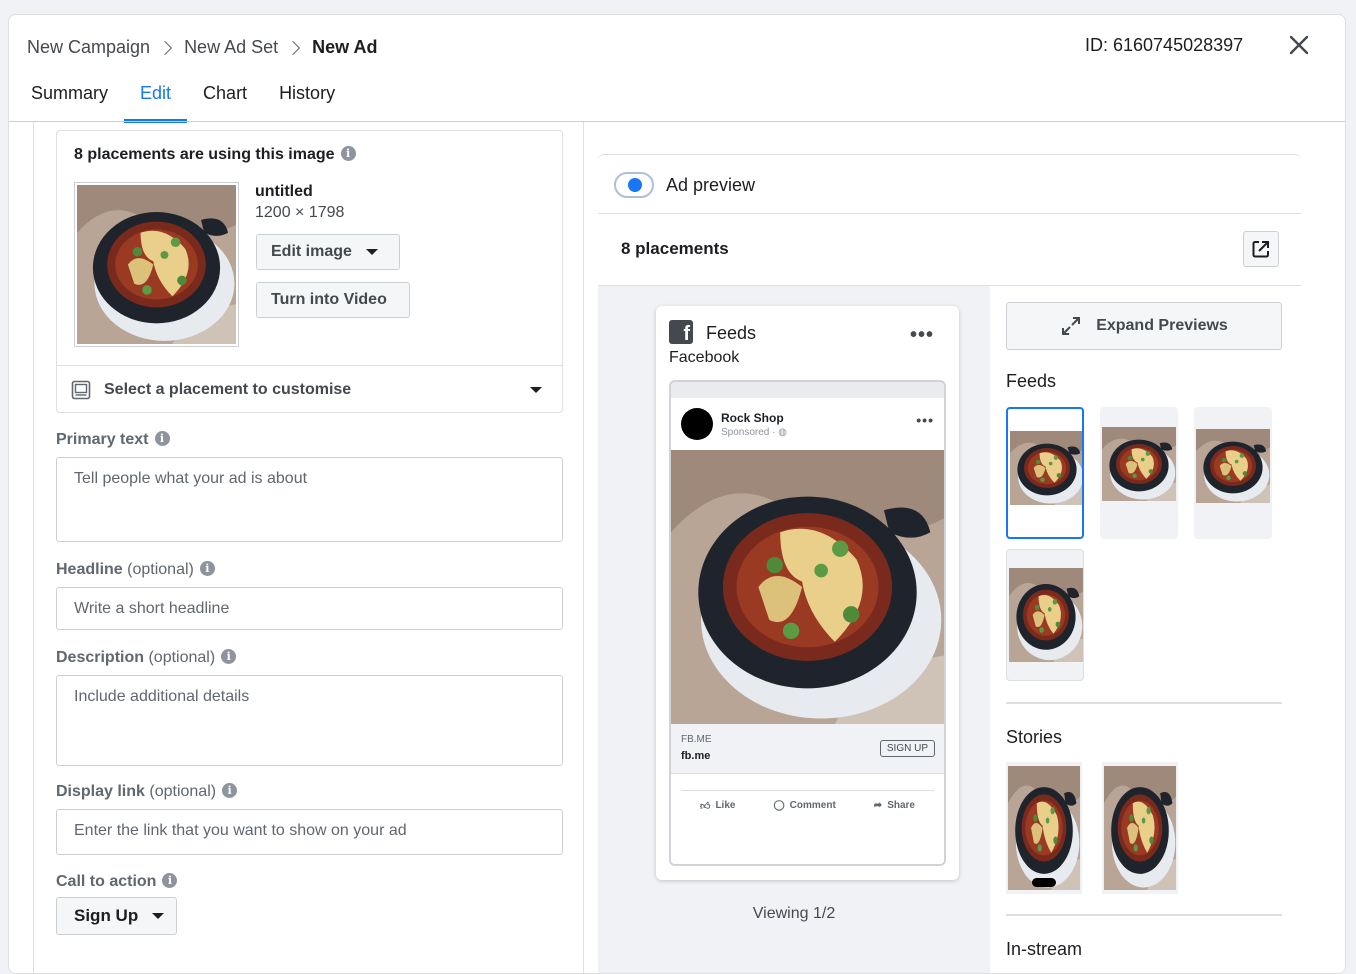 Image resolution: width=1356 pixels, height=974 pixels. What do you see at coordinates (309, 499) in the screenshot?
I see `primary-text-input: Tell people what your ad is about` at bounding box center [309, 499].